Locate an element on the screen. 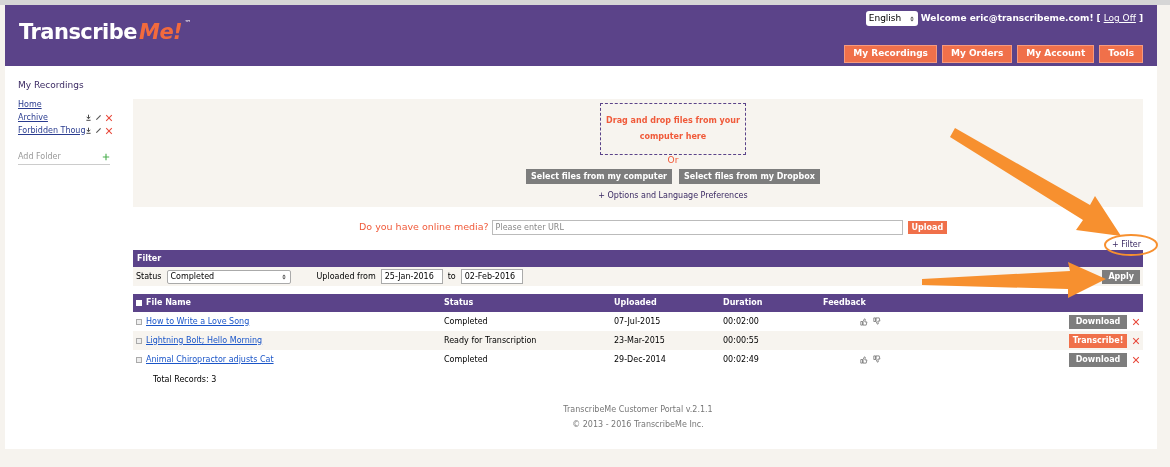 The image size is (1170, 467). bracket-text: [ is located at coordinates (1098, 18).